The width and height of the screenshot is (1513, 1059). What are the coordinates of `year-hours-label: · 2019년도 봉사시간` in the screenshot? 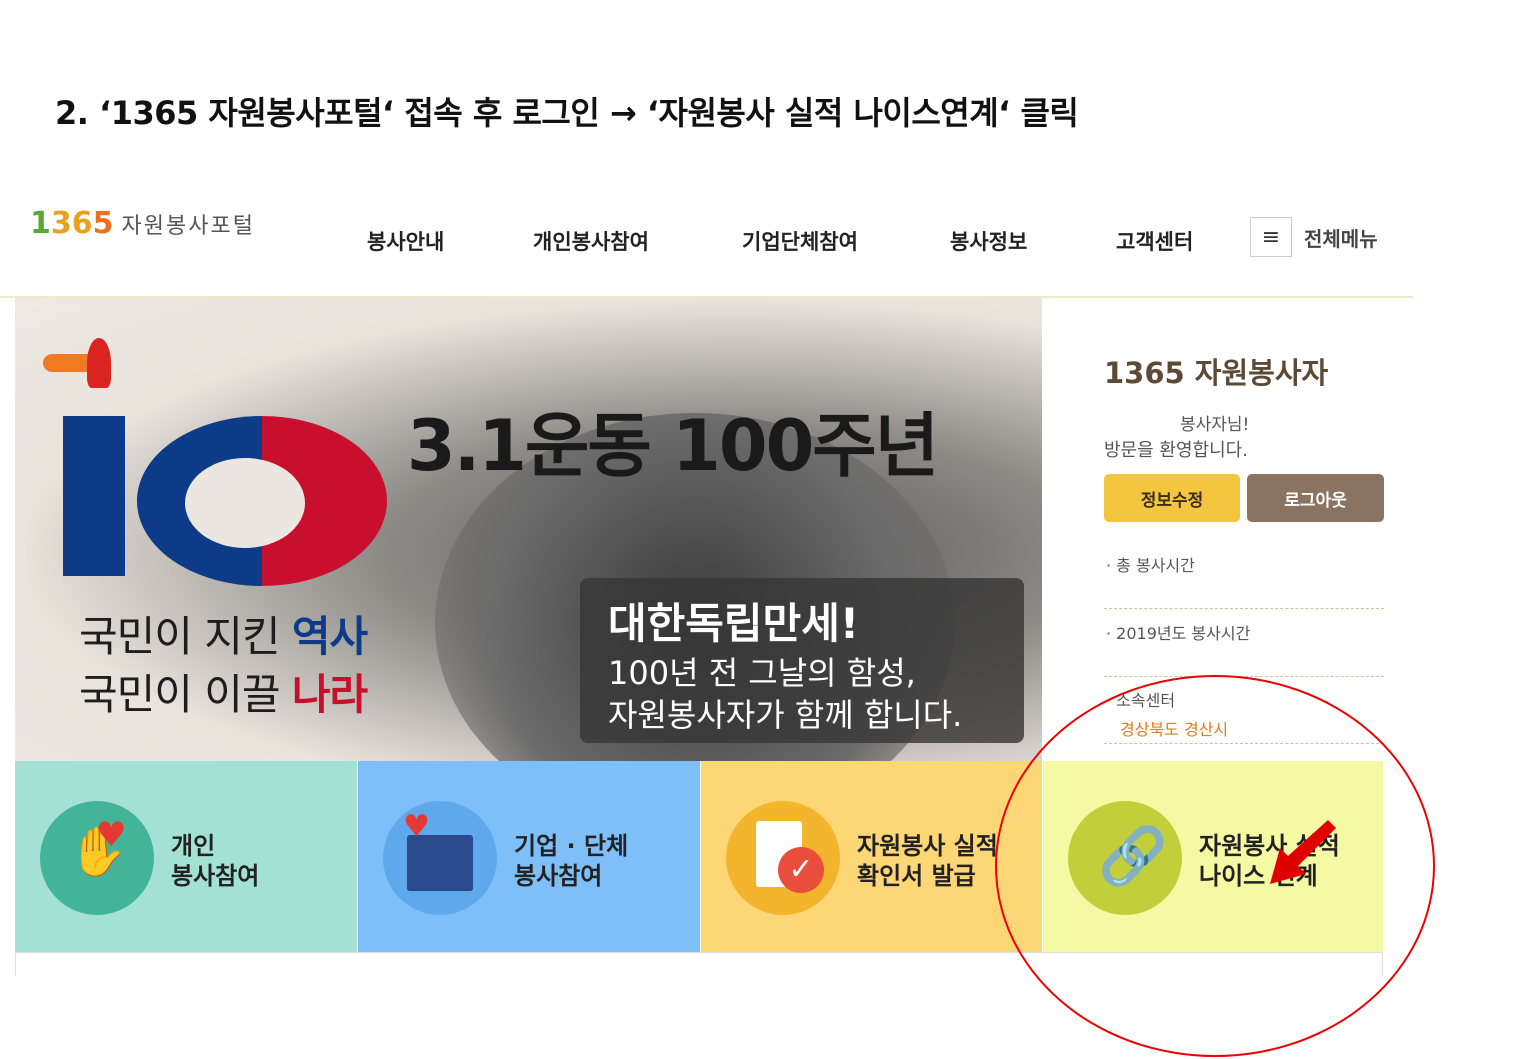 It's located at (1178, 633).